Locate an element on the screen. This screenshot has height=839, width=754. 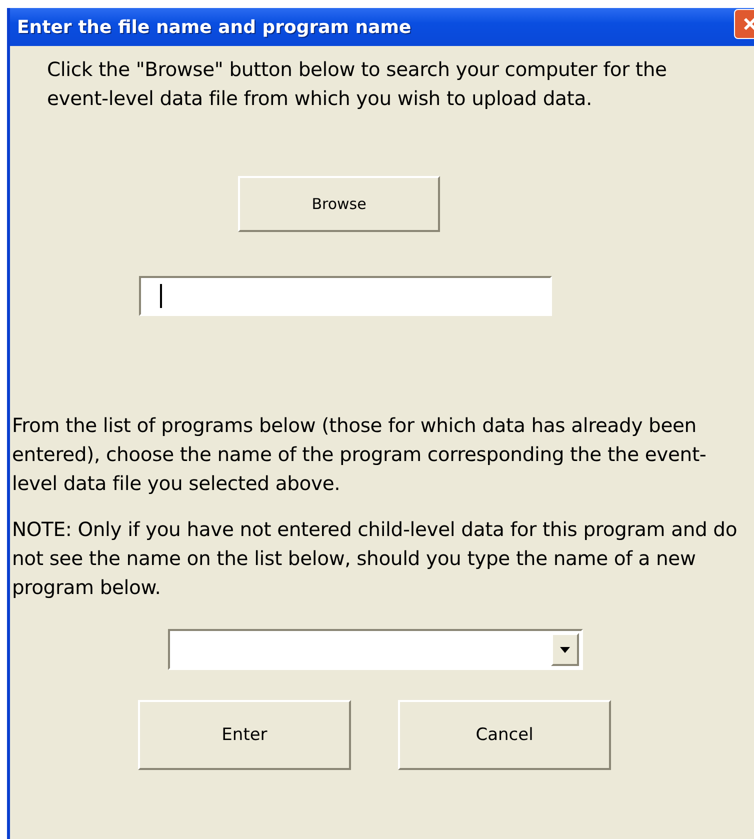
enter-button: Enter is located at coordinates (244, 735).